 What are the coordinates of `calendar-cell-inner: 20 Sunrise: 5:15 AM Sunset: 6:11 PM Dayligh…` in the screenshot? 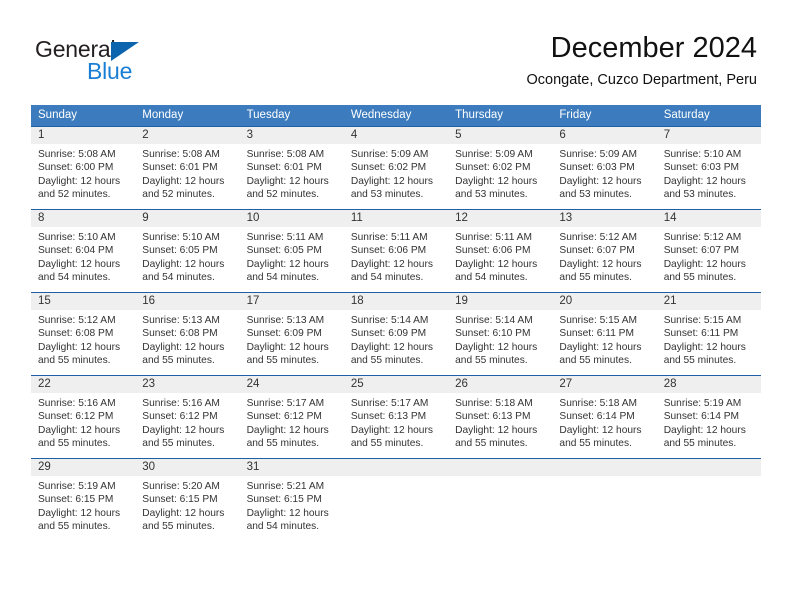 It's located at (604, 334).